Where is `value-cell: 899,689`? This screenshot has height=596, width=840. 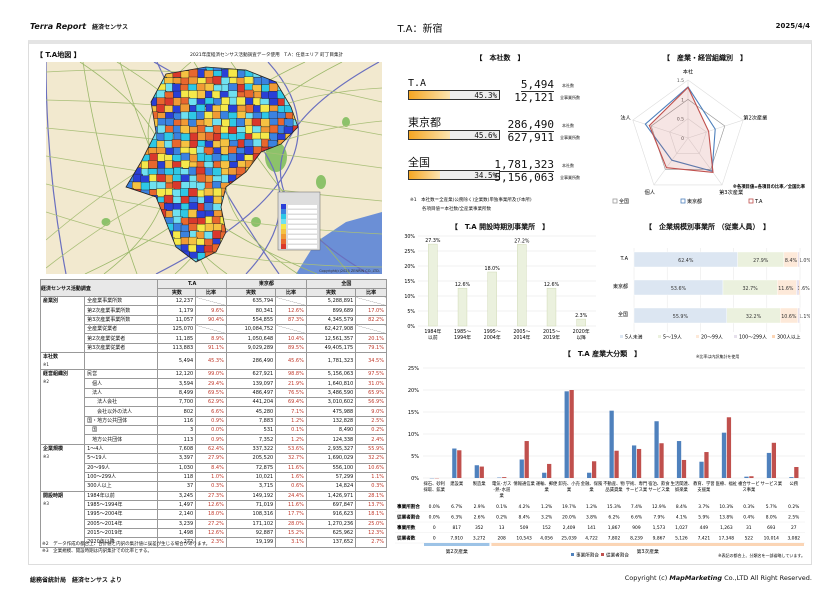 value-cell: 899,689 is located at coordinates (331, 310).